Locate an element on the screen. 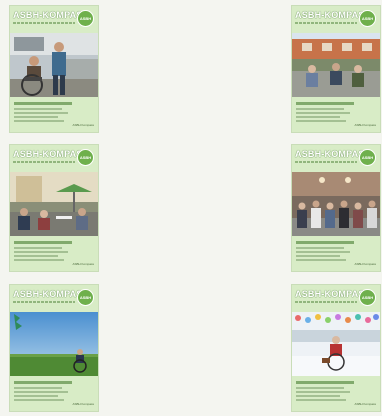  magazine-cover-3: ASBH-KOMPASS ASBH ASBH Kompass is located at coordinates (54, 208).